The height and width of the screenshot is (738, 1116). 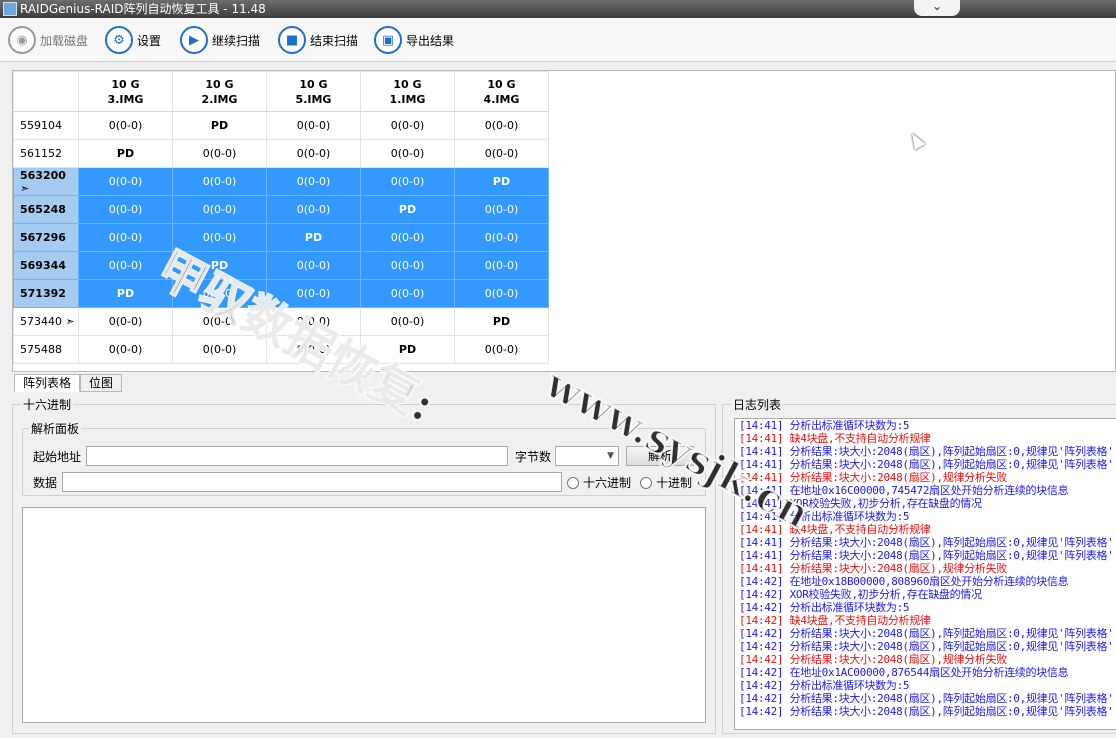 I want to click on stop-scan-label: 结束扫描, so click(x=334, y=40).